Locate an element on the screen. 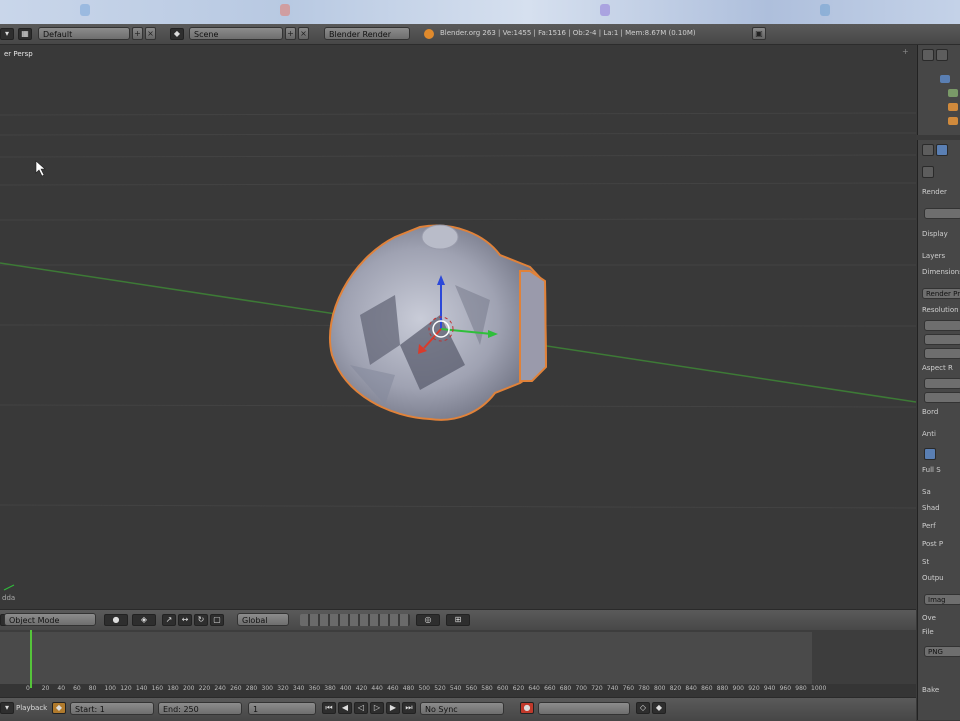  resolution-label: Resolution is located at coordinates (940, 310).